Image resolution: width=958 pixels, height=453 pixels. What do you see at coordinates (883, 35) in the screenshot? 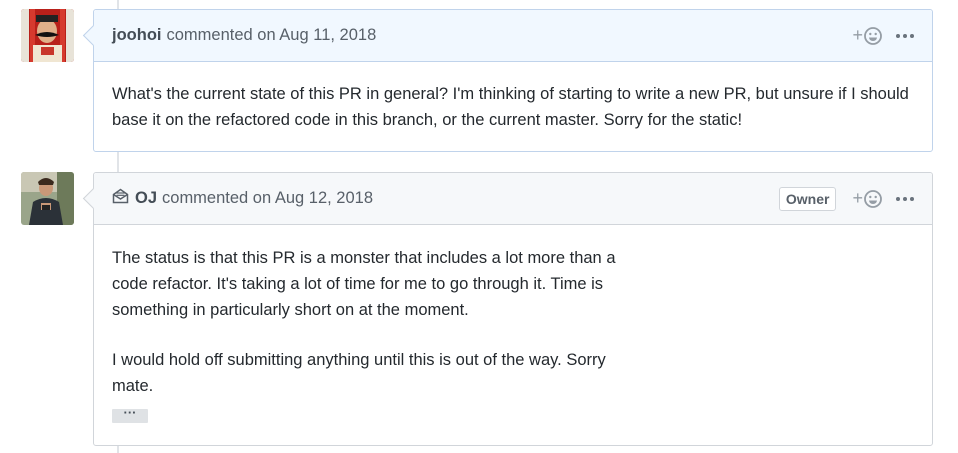
I see `comment-actions: +` at bounding box center [883, 35].